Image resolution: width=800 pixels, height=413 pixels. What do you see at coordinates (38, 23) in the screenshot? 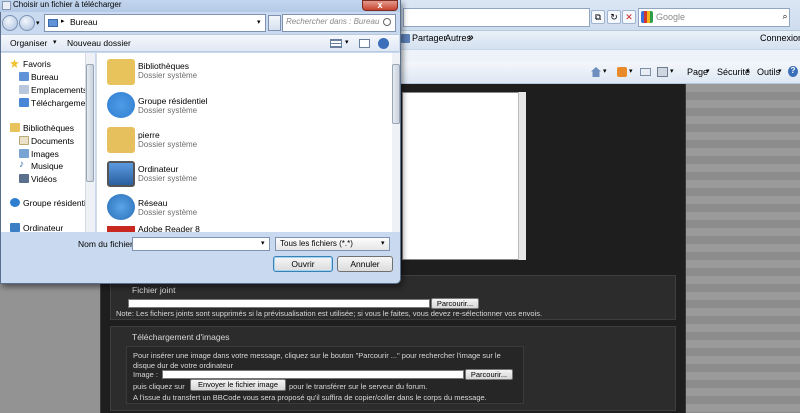
I see `history-dropdown-icon: ▾` at bounding box center [38, 23].